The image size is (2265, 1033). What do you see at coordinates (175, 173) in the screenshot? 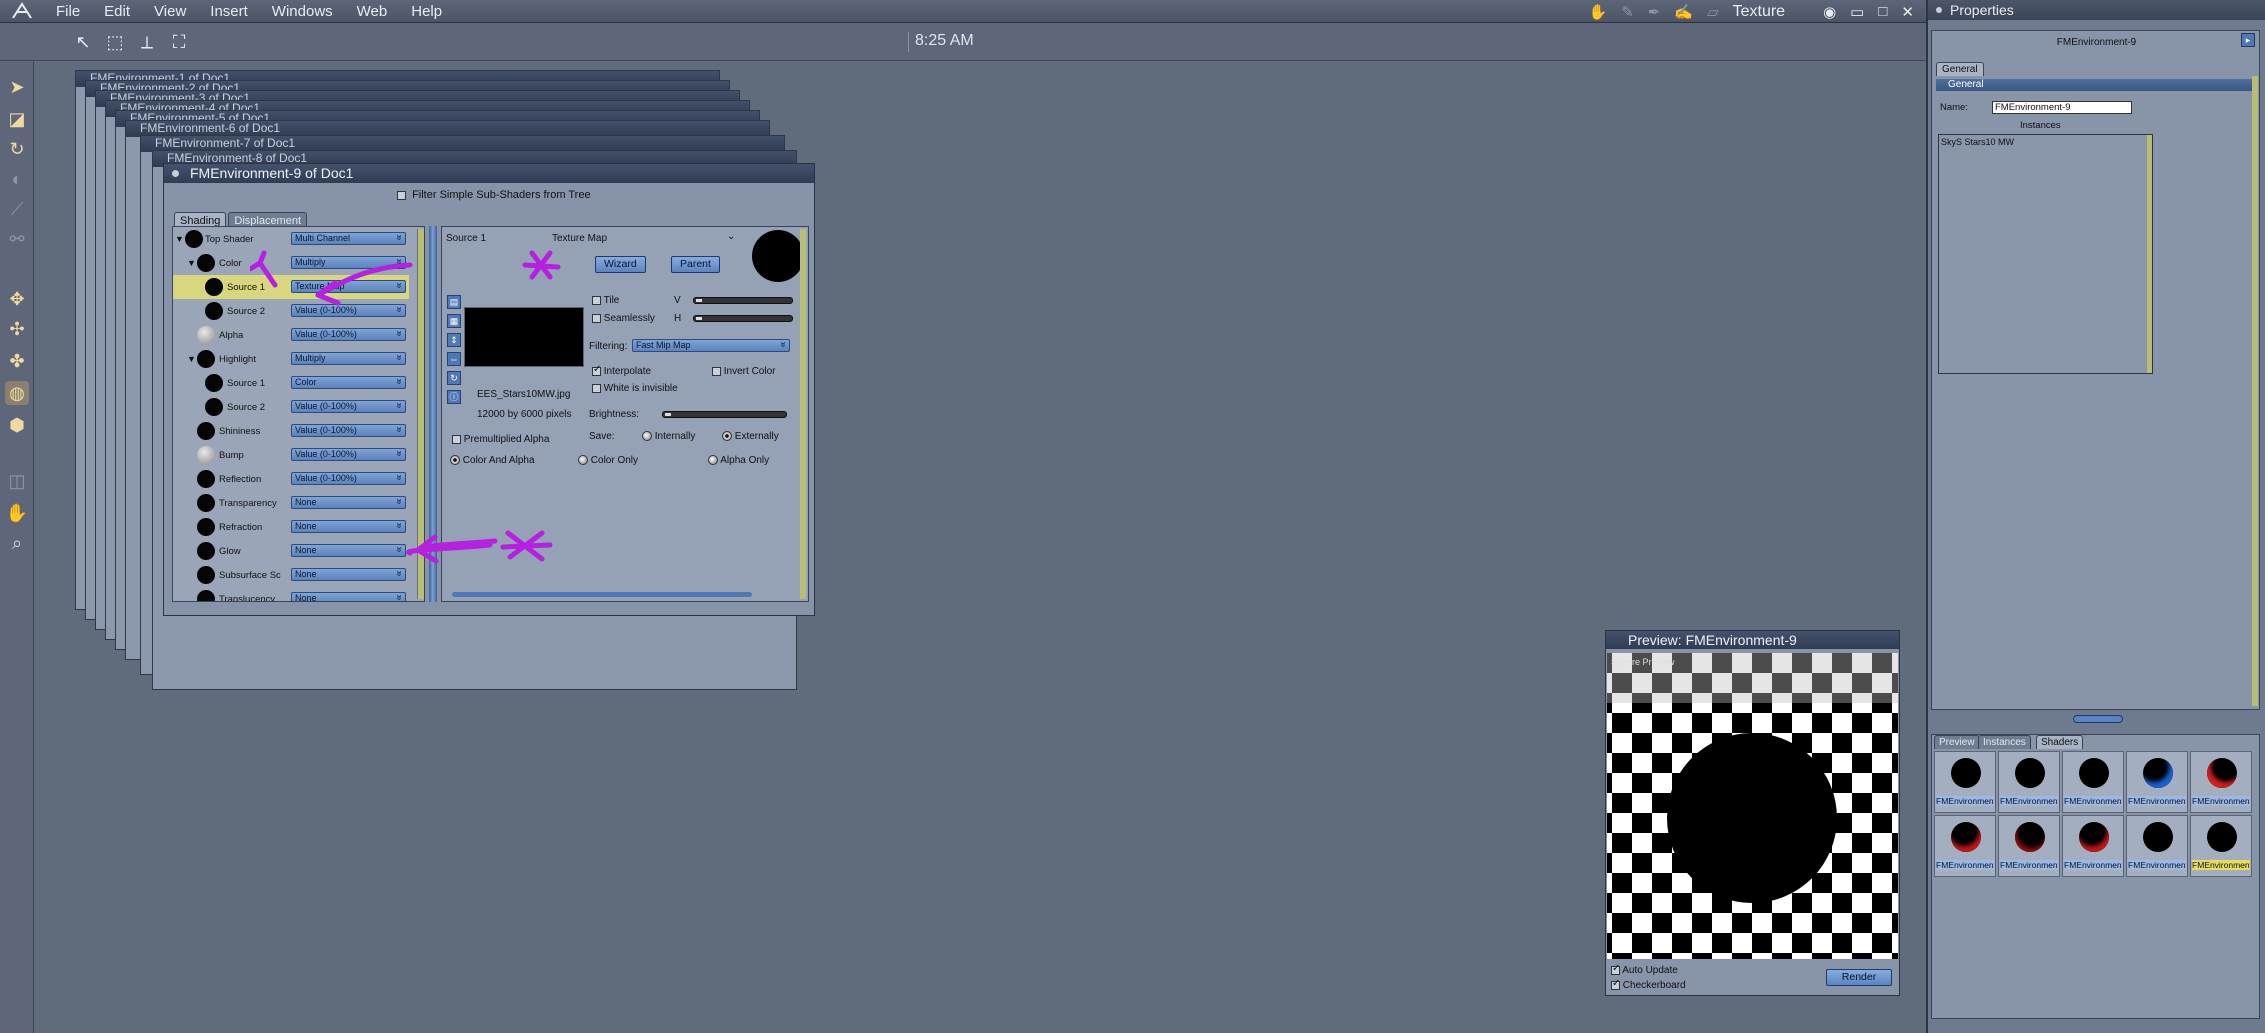
I see `window-close-dot-icon` at bounding box center [175, 173].